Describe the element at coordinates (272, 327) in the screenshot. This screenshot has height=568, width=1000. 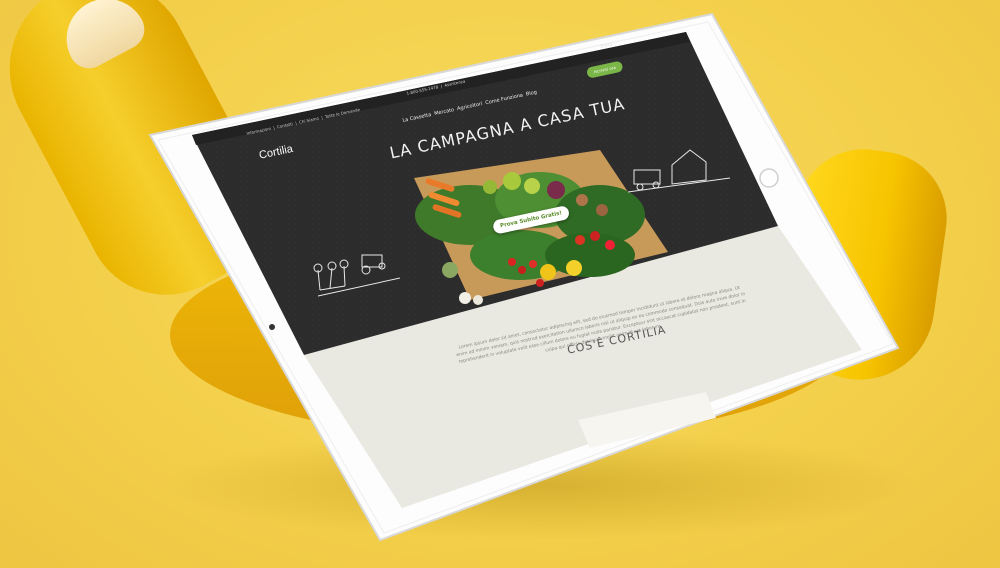
I see `front-camera` at that location.